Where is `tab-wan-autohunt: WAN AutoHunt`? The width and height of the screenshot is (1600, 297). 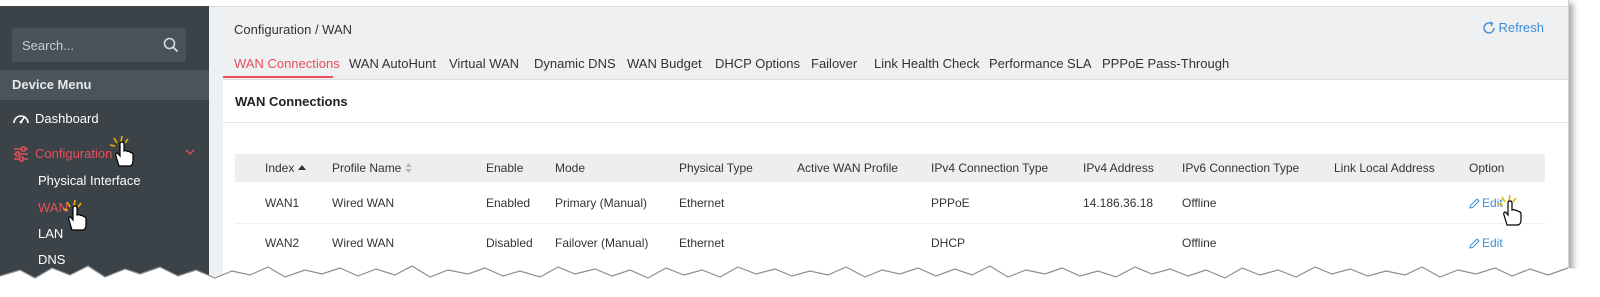
tab-wan-autohunt: WAN AutoHunt is located at coordinates (392, 63).